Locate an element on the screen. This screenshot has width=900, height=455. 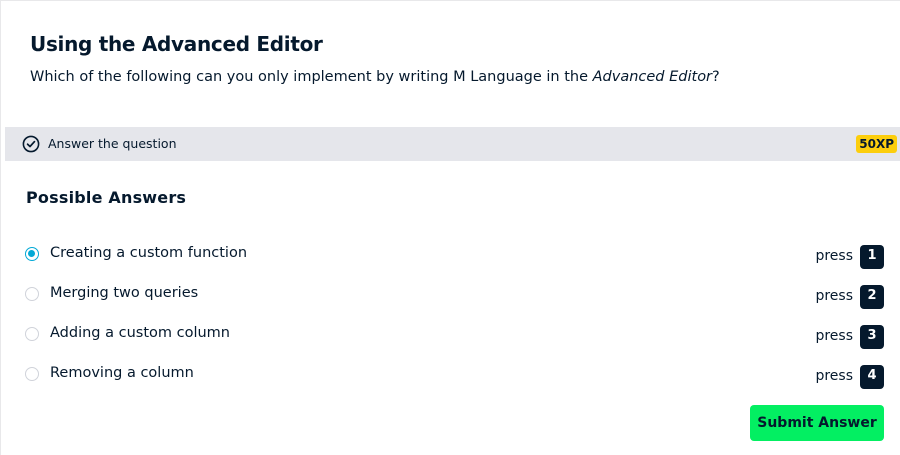
keyboard-key: 3 is located at coordinates (872, 337).